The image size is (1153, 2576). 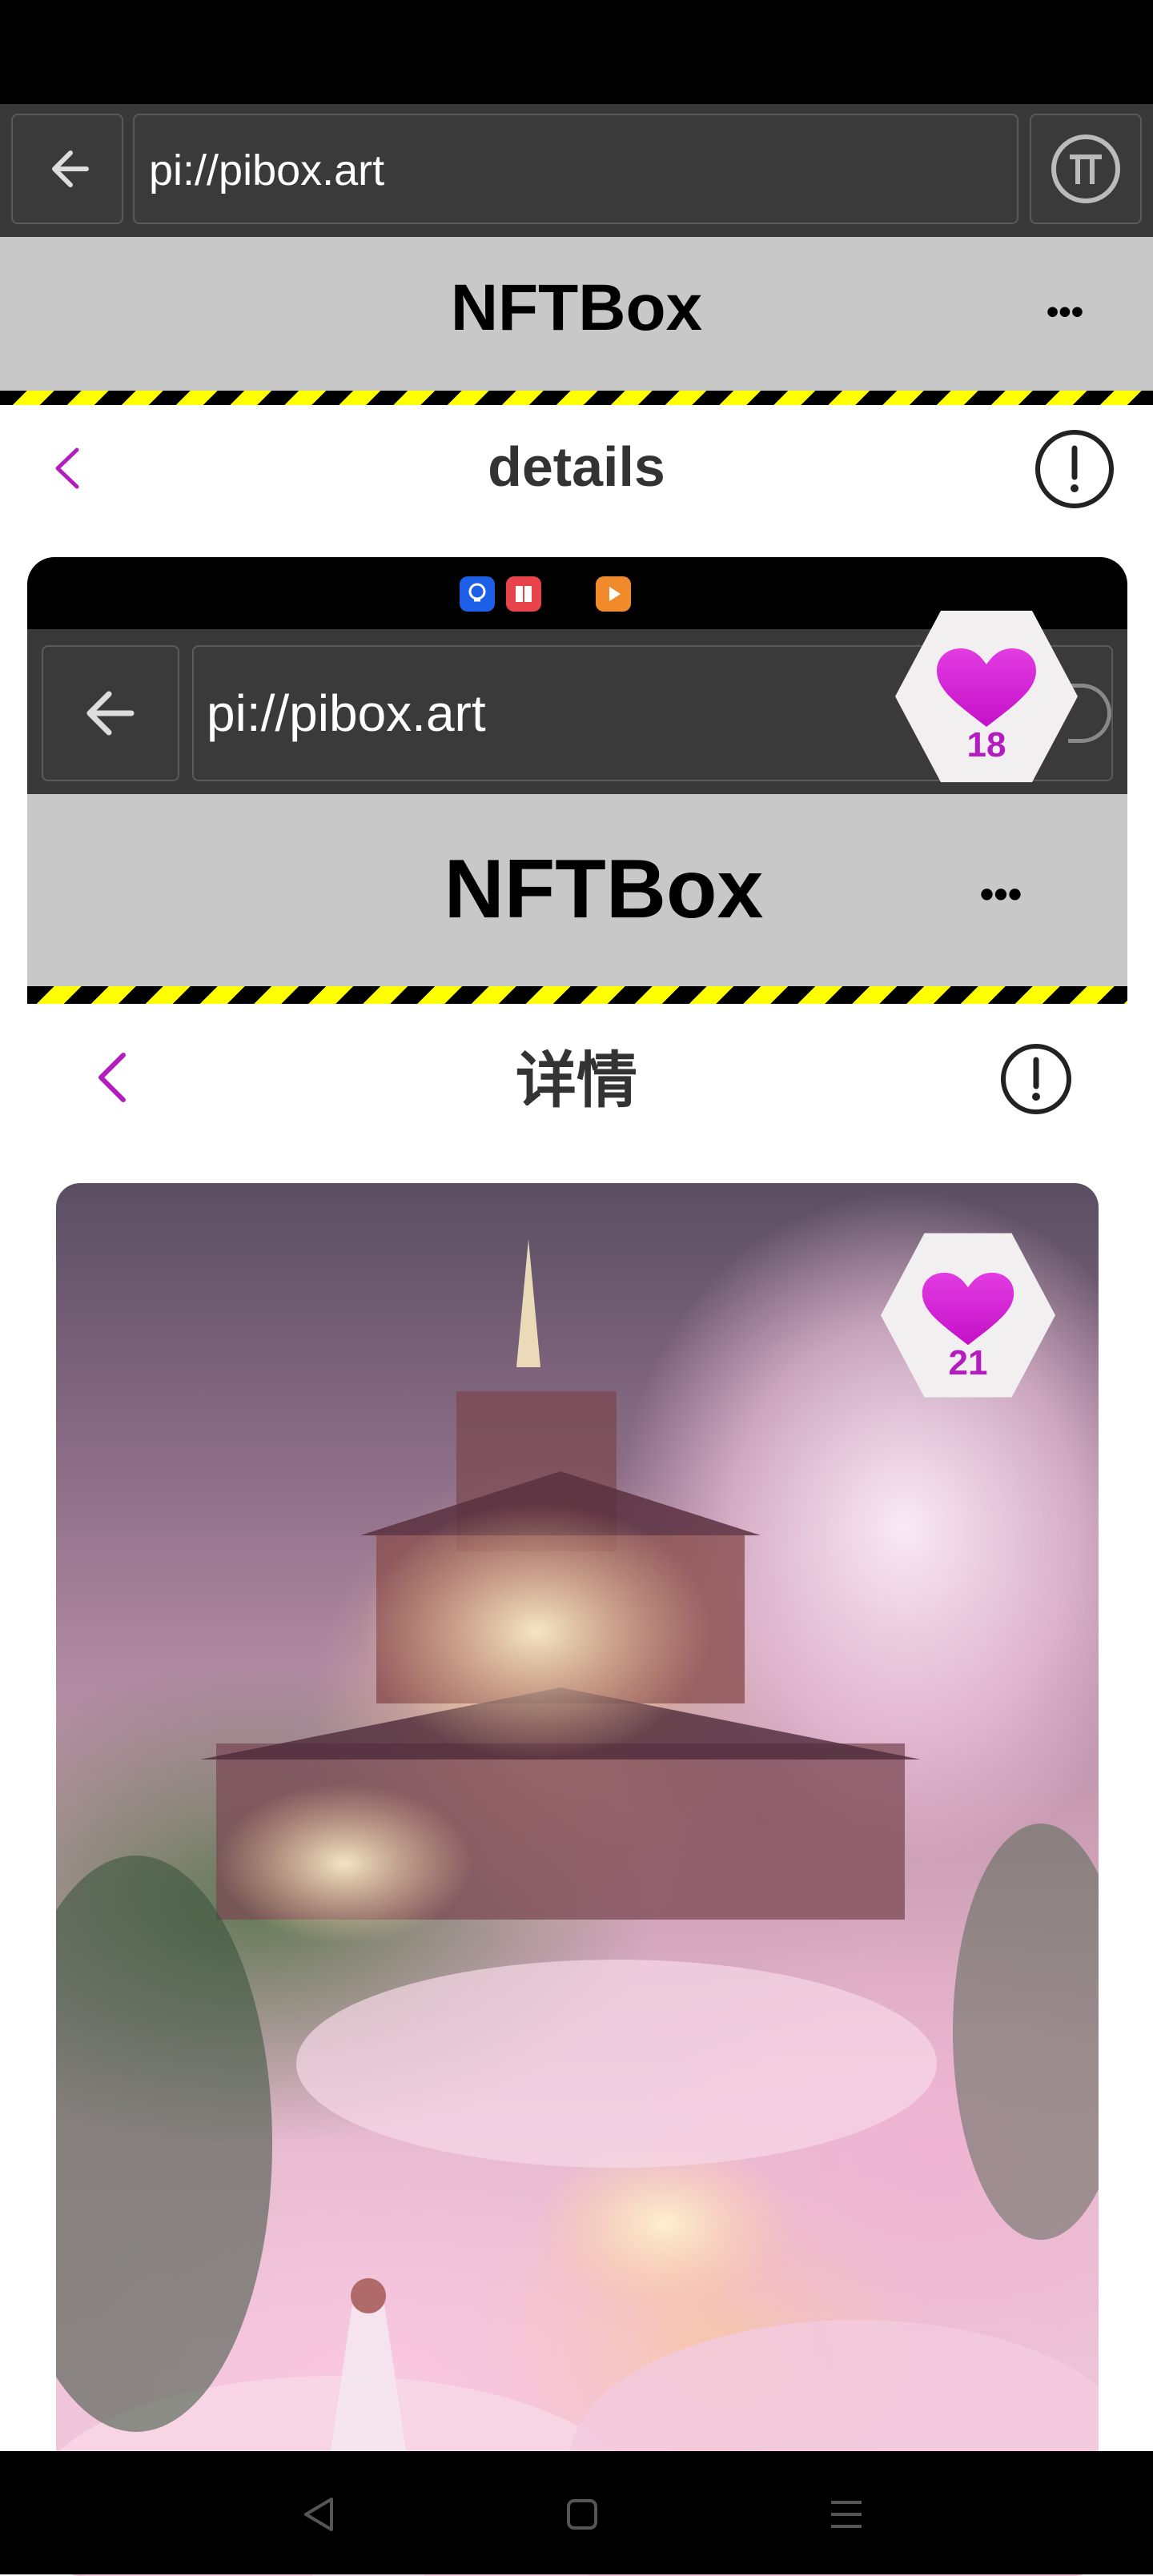 I want to click on play-app-icon, so click(x=613, y=594).